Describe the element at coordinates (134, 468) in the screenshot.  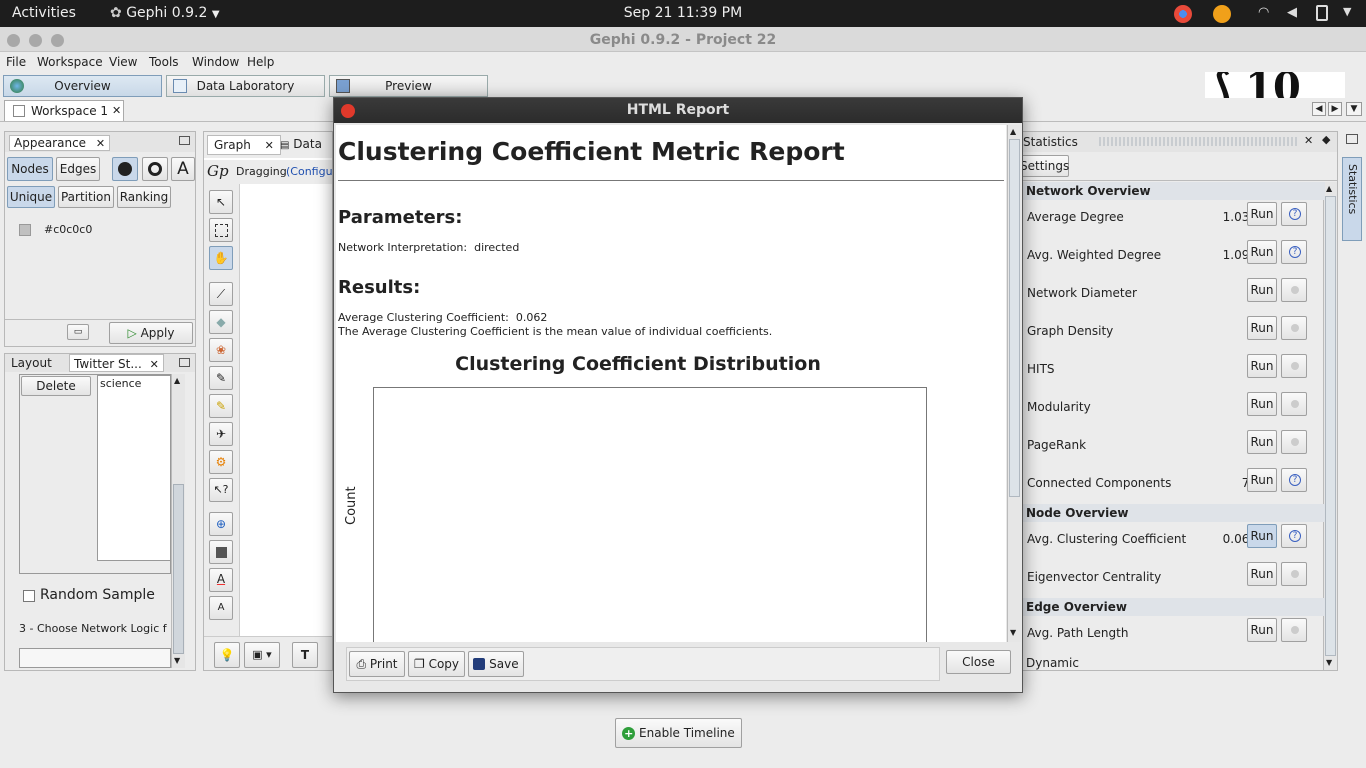
I see `word-list: science` at that location.